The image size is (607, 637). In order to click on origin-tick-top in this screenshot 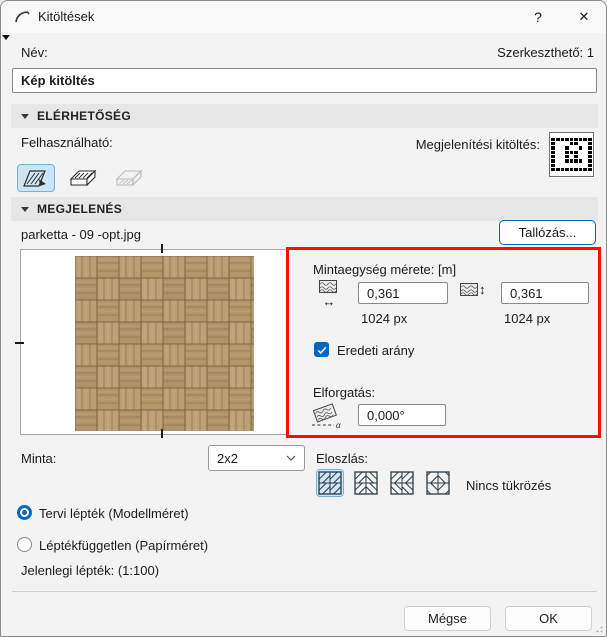, I will do `click(162, 248)`.